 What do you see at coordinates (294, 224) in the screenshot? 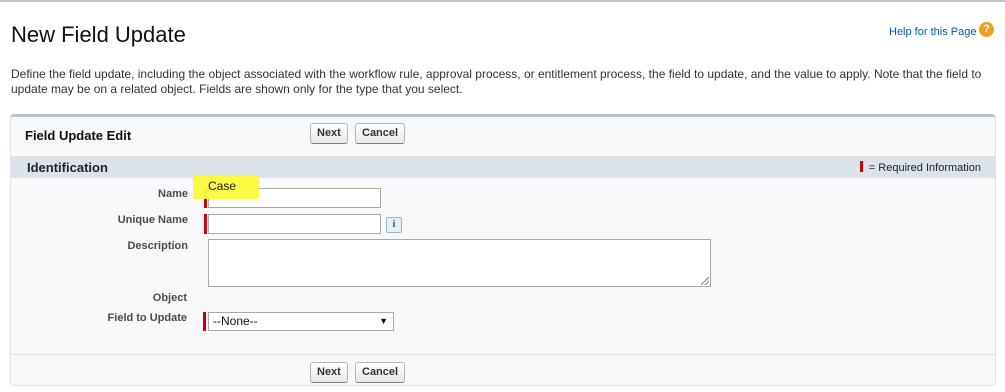
I see `unique-name-input` at bounding box center [294, 224].